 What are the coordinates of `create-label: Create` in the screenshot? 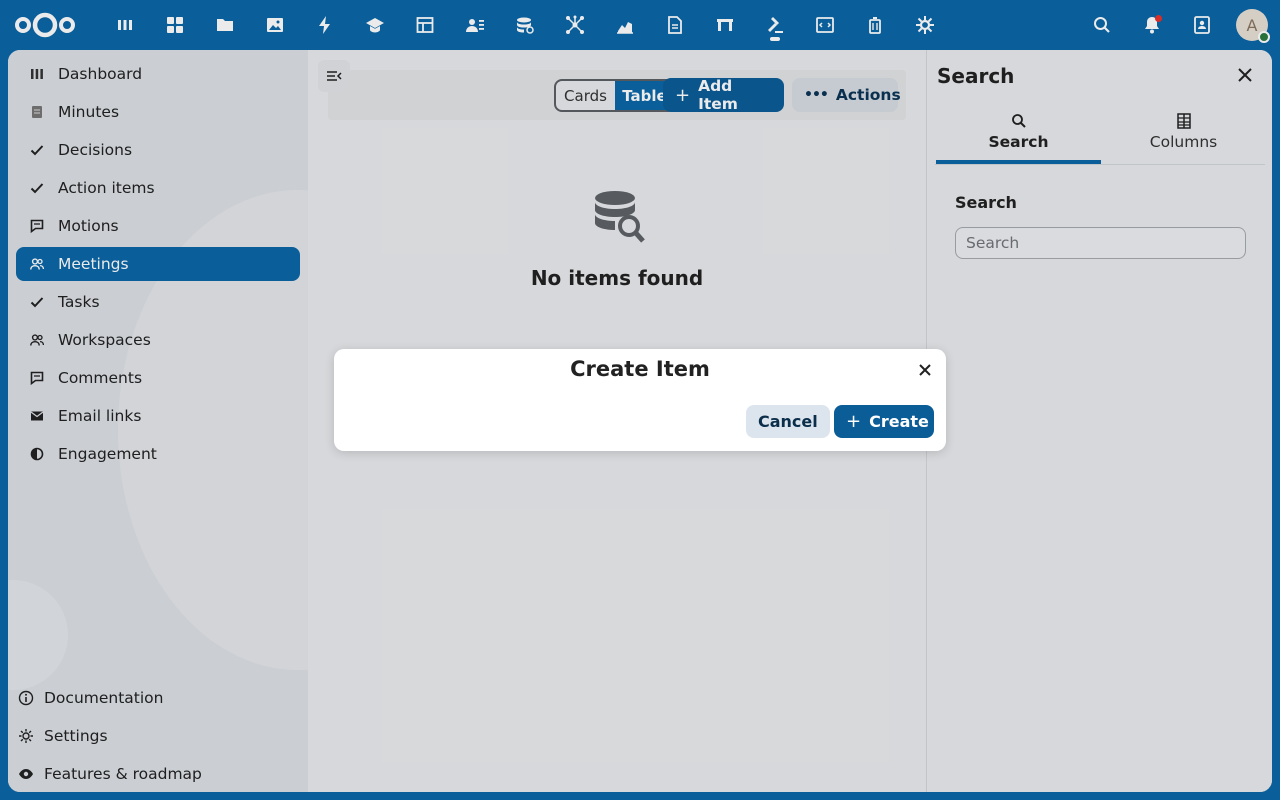 It's located at (899, 421).